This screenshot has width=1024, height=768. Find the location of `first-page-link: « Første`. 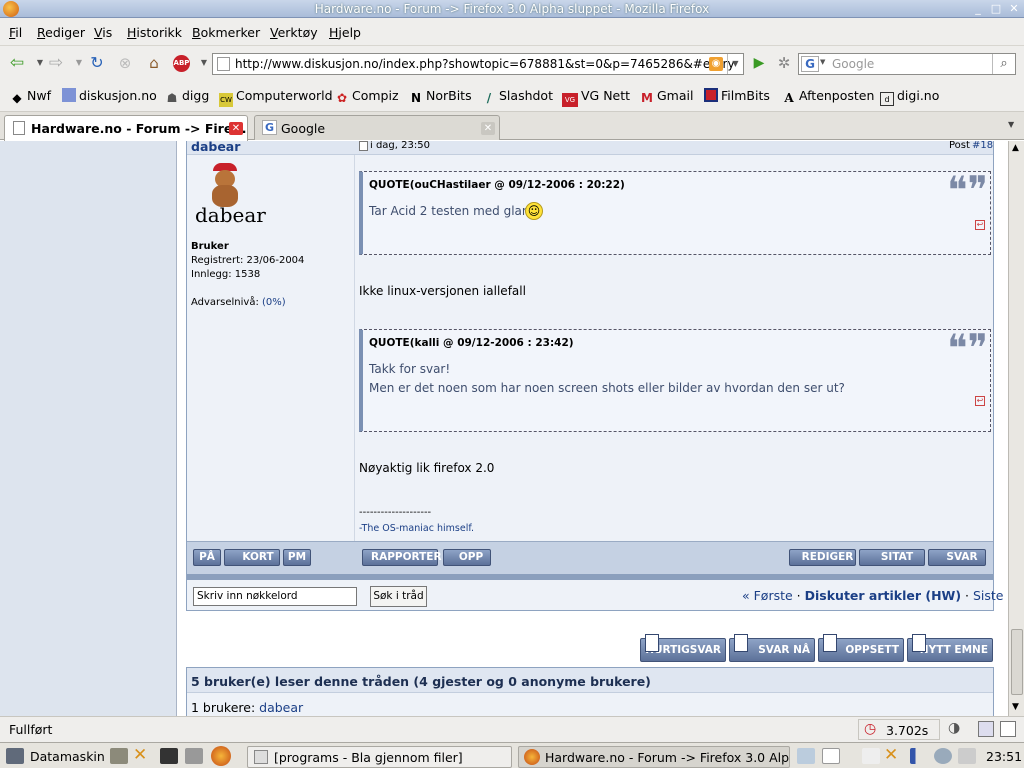

first-page-link: « Første is located at coordinates (767, 595).